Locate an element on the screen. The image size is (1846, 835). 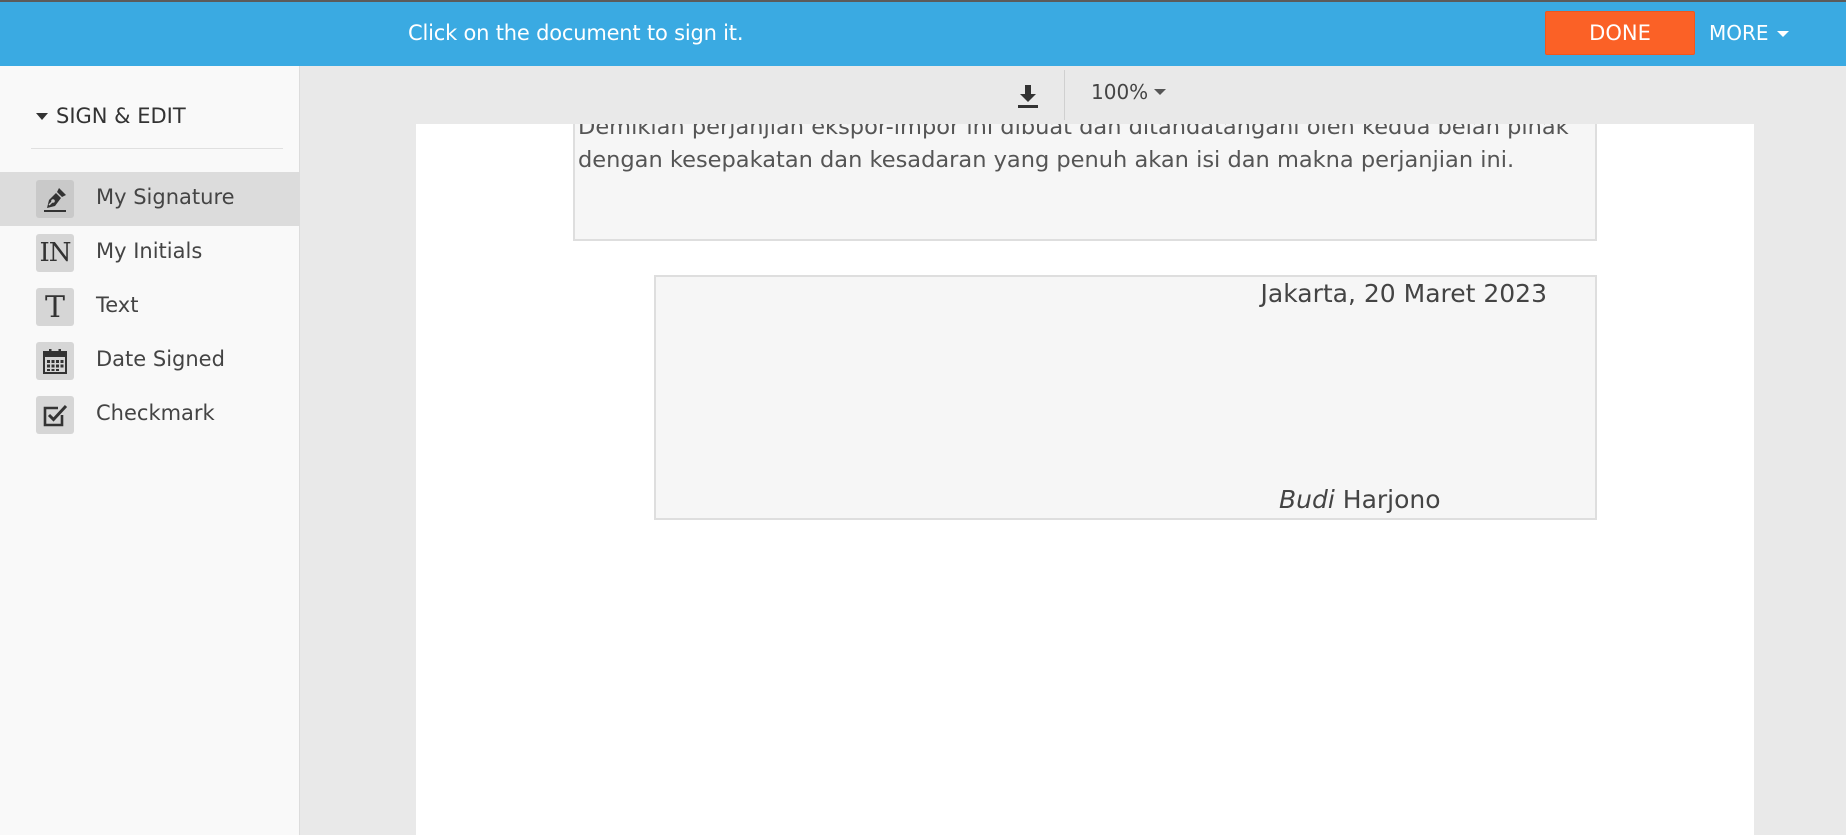
sidebar-item-my-signature: My Signature is located at coordinates (149, 199).